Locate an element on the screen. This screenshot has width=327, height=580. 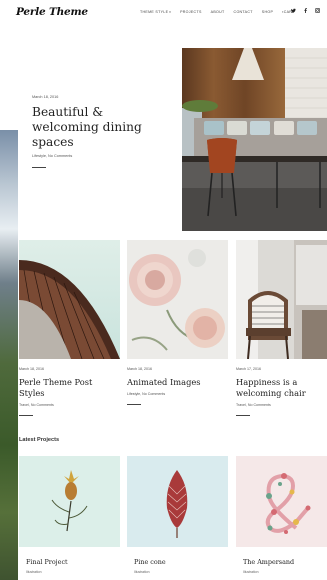
social-links is located at coordinates (305, 10).